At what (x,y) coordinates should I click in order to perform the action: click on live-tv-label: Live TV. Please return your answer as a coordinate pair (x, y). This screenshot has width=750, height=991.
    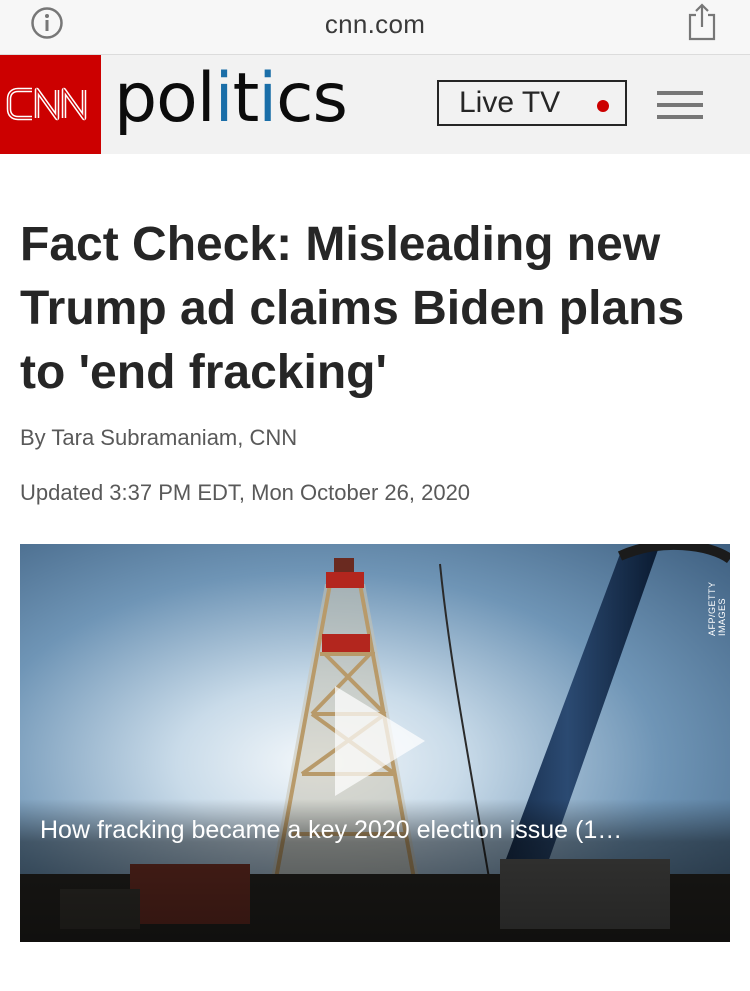
    Looking at the image, I should click on (510, 102).